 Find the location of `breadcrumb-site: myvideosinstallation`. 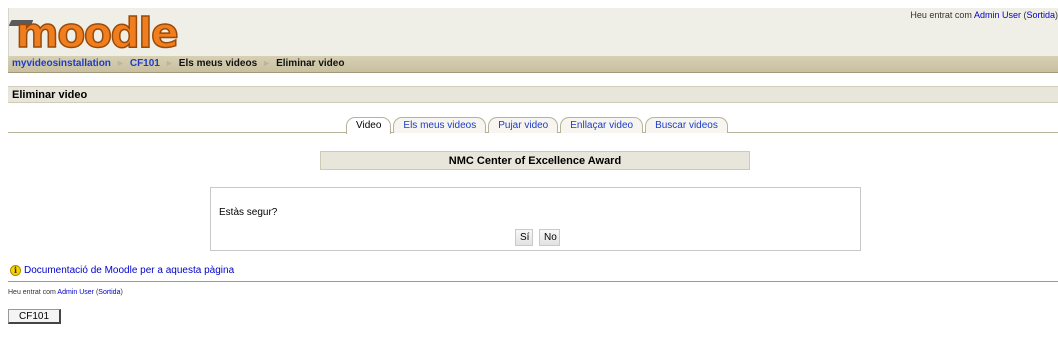

breadcrumb-site: myvideosinstallation is located at coordinates (61, 63).